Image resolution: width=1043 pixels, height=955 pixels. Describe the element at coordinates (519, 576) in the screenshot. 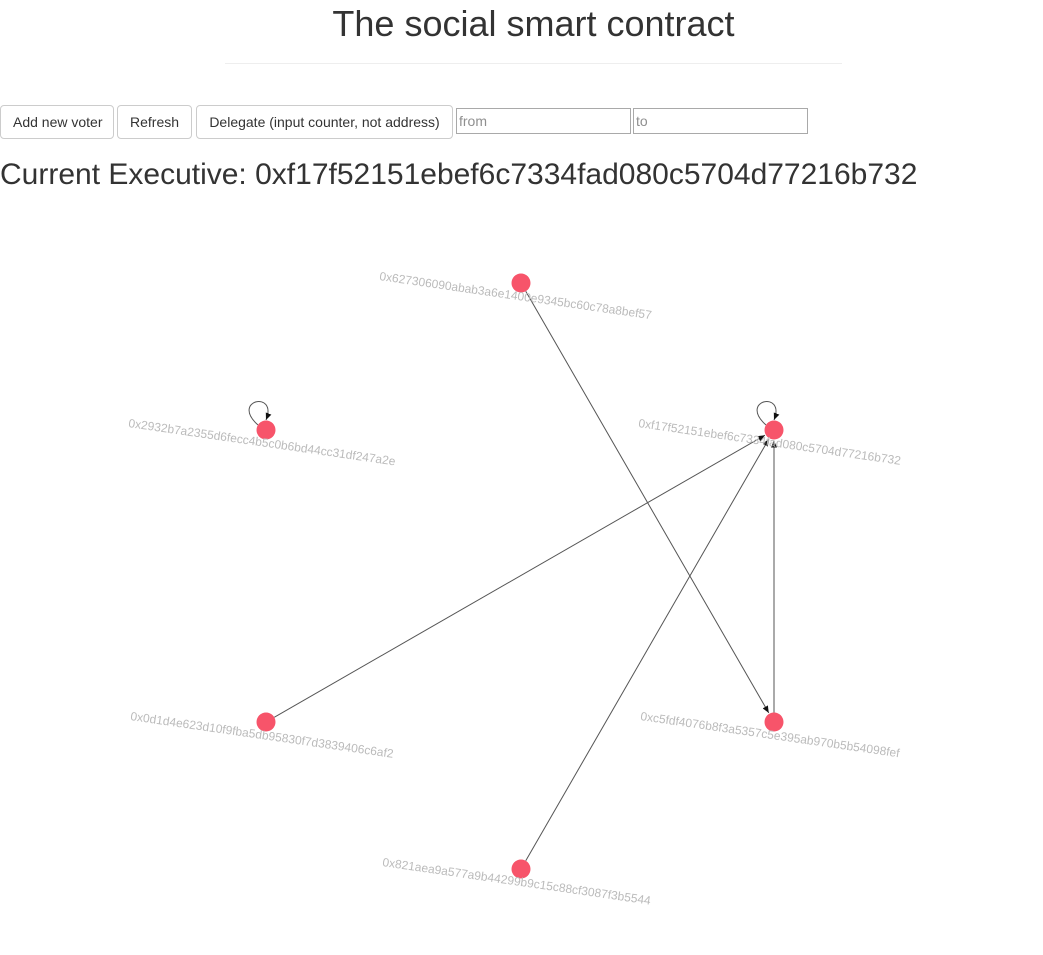

I see `delegation-edge` at that location.